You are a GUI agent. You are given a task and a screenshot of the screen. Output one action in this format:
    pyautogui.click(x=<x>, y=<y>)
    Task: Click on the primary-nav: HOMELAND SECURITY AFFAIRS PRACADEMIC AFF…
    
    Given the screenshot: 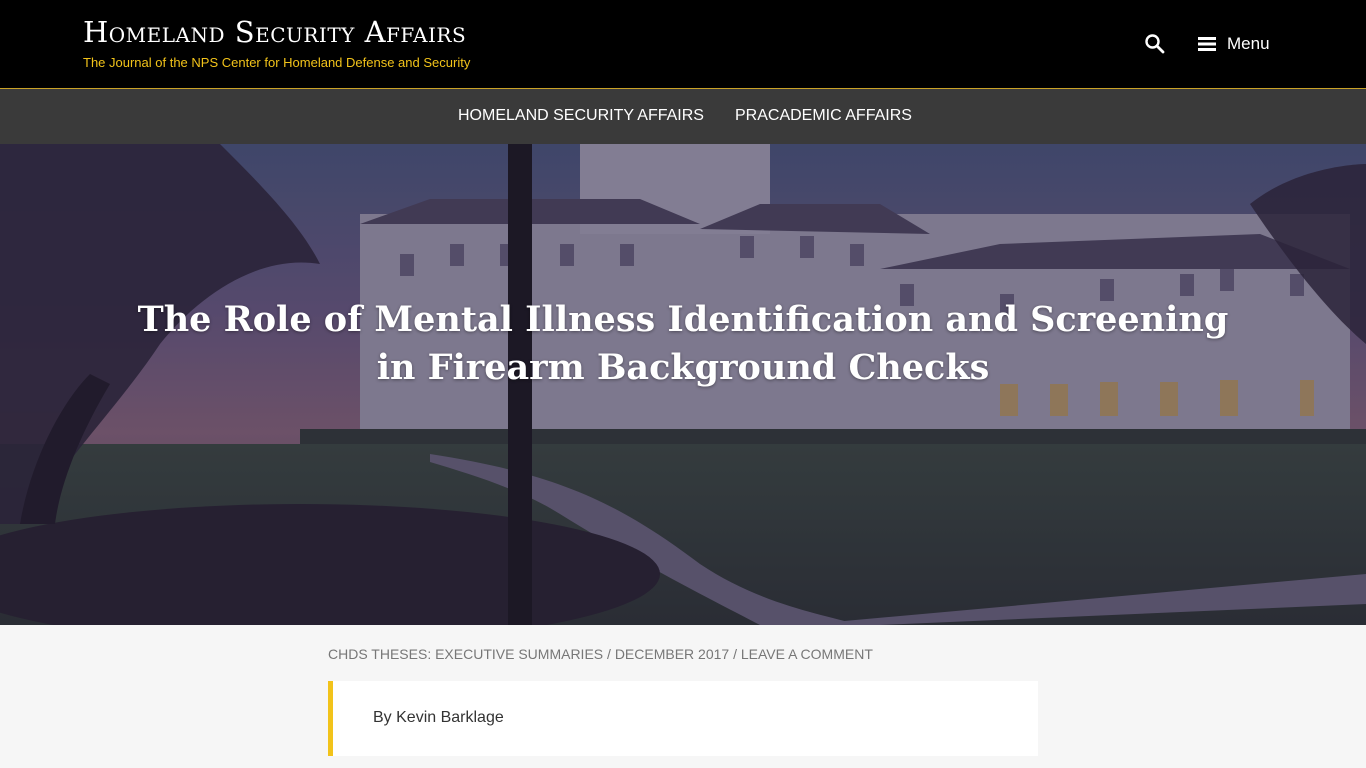 What is the action you would take?
    pyautogui.click(x=683, y=116)
    